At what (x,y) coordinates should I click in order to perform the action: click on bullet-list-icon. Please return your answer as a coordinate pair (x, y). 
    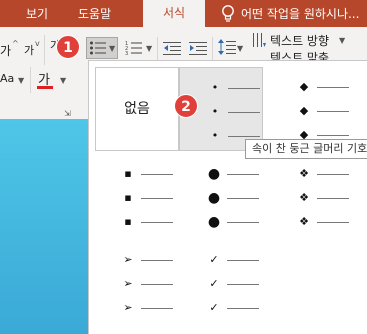
    Looking at the image, I should click on (98, 48).